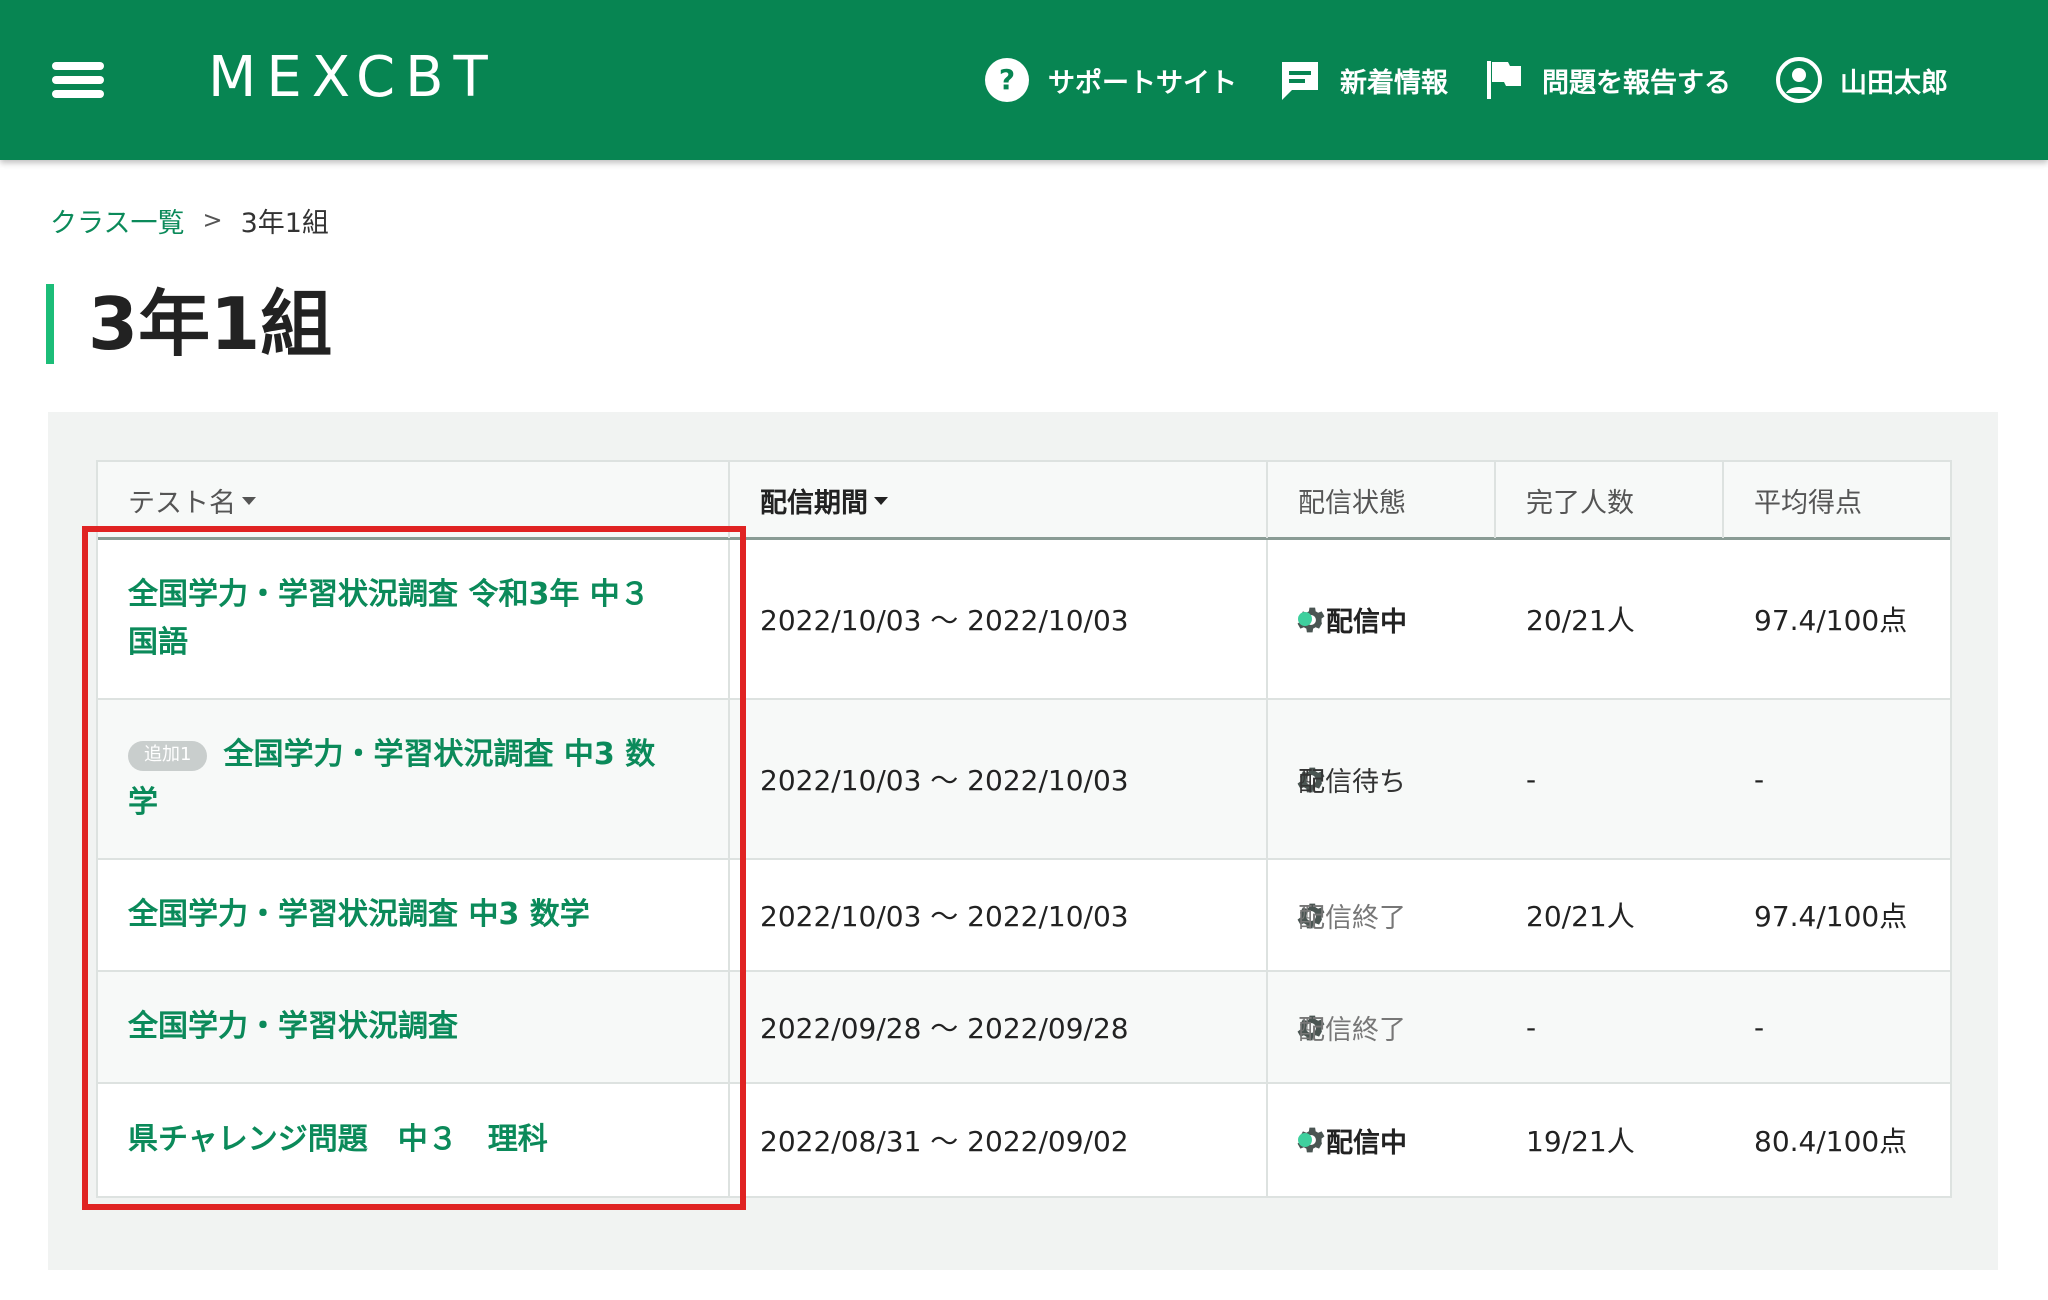 This screenshot has width=2048, height=1300. Describe the element at coordinates (117, 220) in the screenshot. I see `breadcrumb-class-list: クラス一覧` at that location.